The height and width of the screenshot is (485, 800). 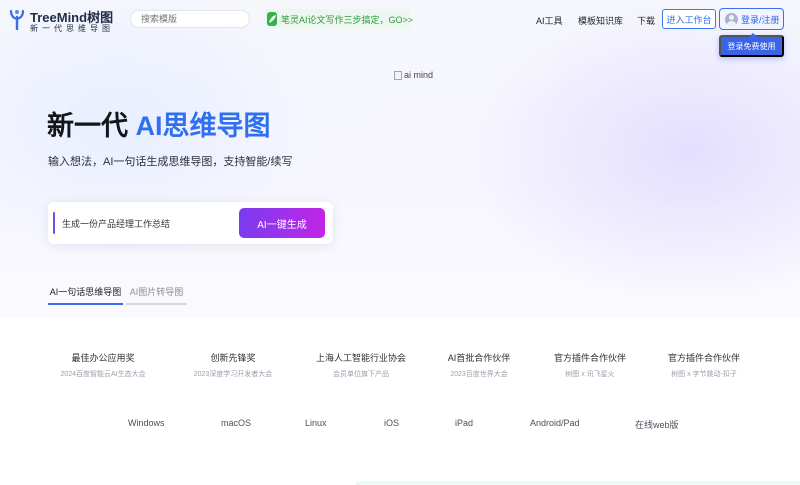 What do you see at coordinates (233, 358) in the screenshot?
I see `award-title: 创新先锋奖` at bounding box center [233, 358].